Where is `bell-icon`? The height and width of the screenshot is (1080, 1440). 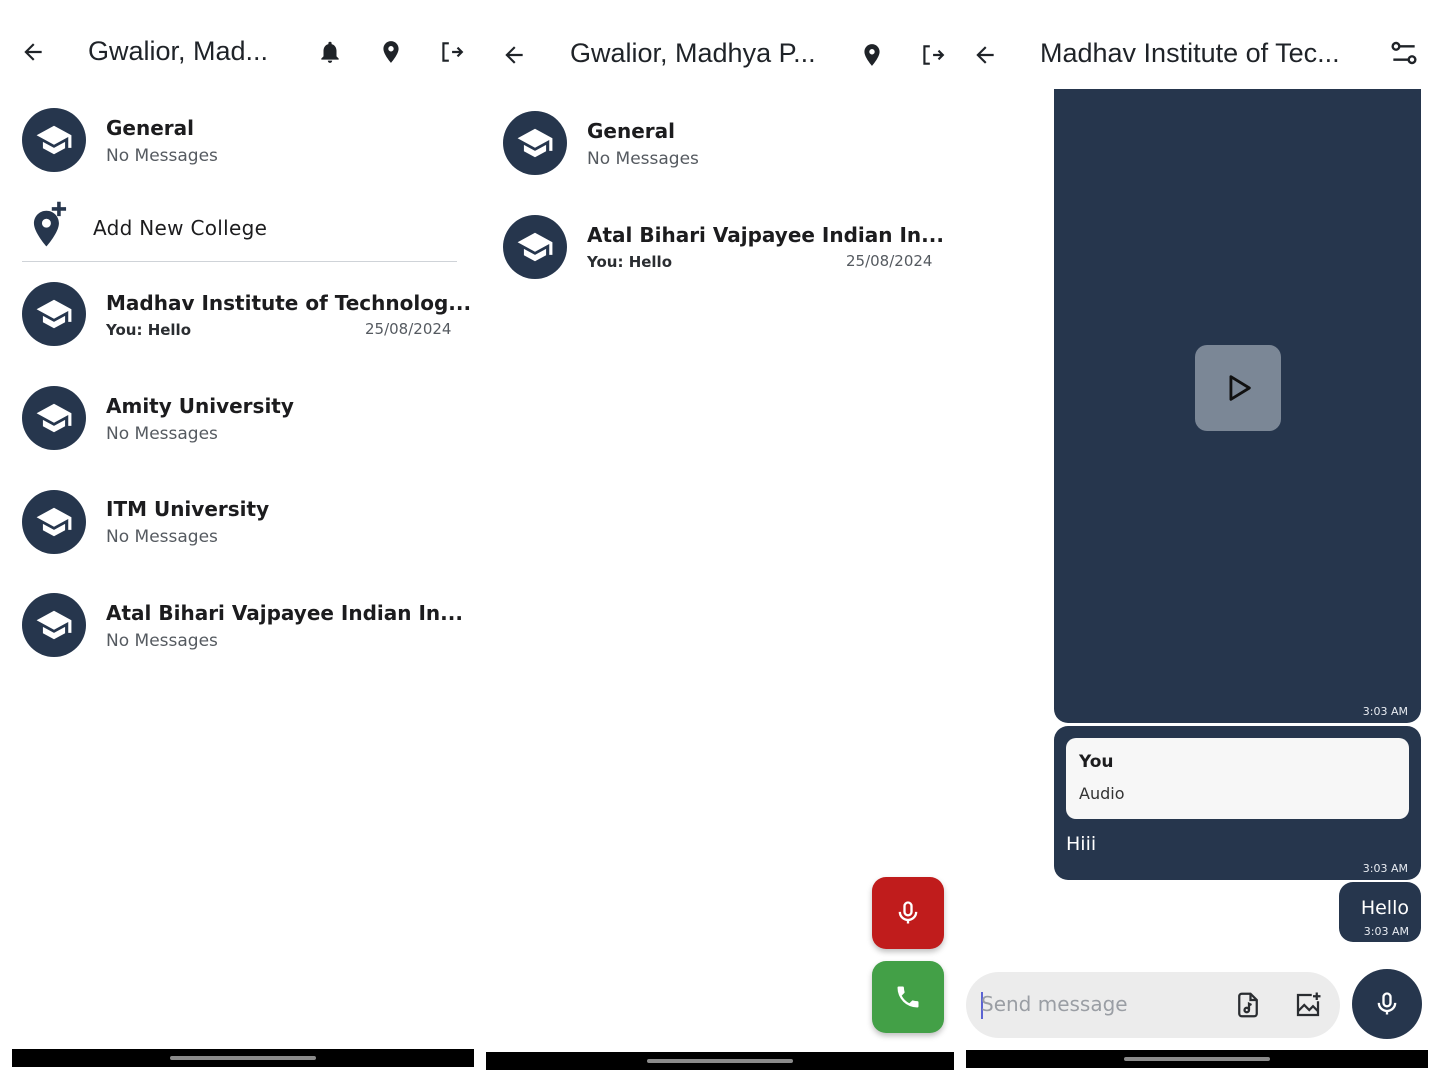 bell-icon is located at coordinates (330, 52).